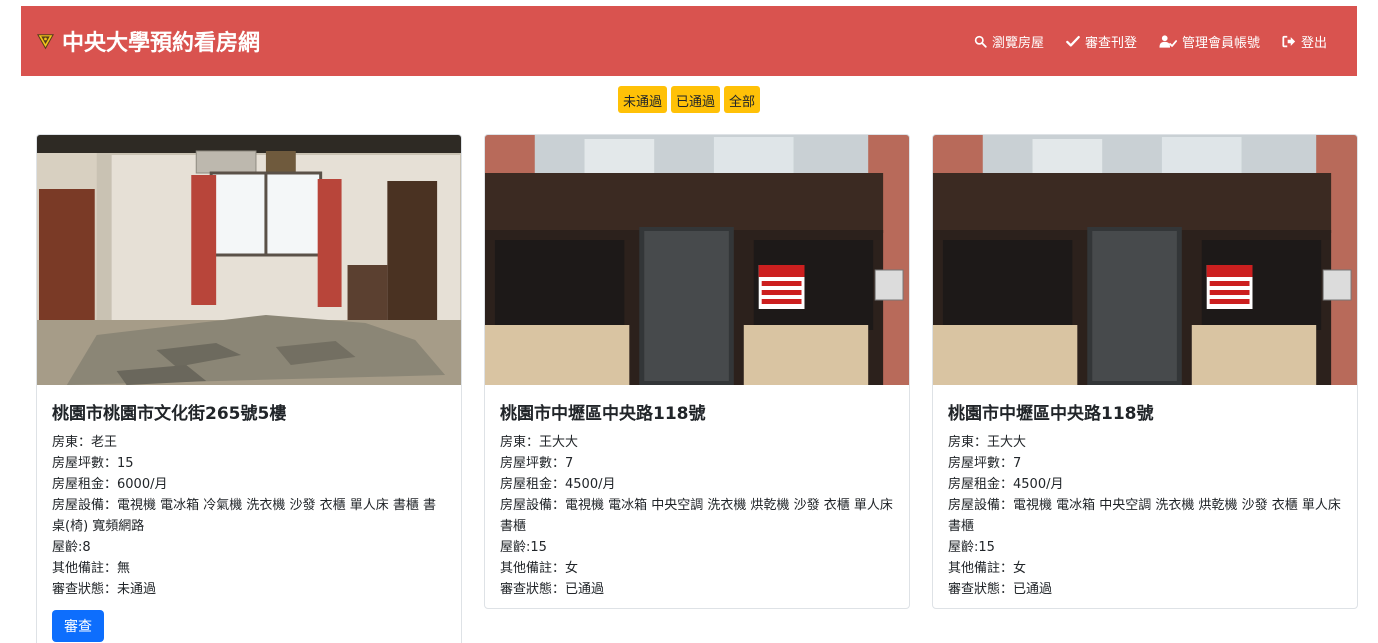  Describe the element at coordinates (161, 43) in the screenshot. I see `brand-title: 中央大學預約看房網` at that location.